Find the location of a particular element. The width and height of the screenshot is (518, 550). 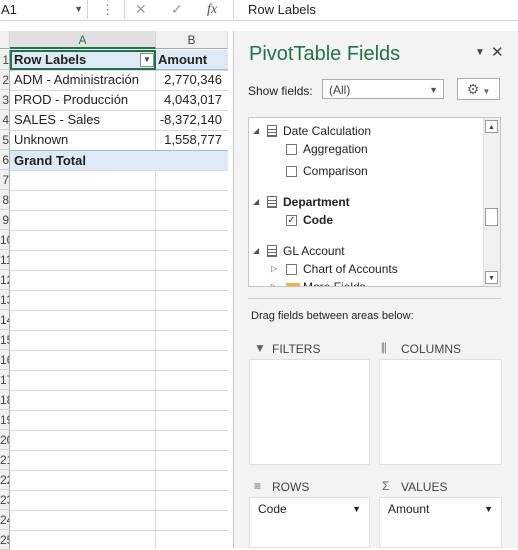

column-header-b: B is located at coordinates (192, 40).